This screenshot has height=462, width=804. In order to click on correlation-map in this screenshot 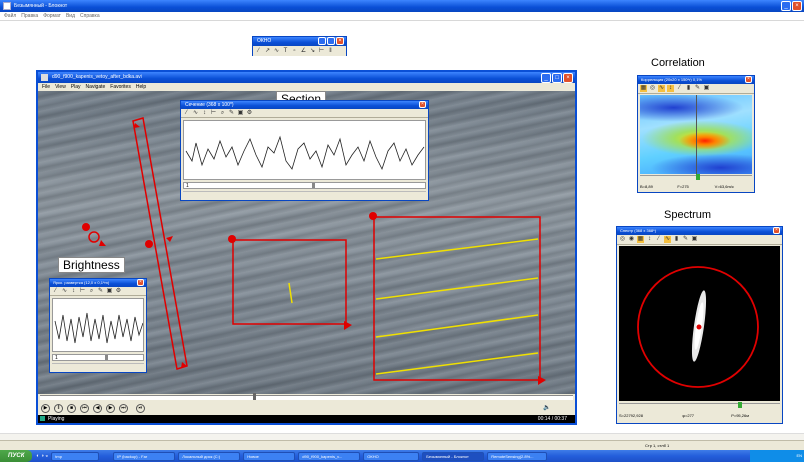, I will do `click(696, 134)`.